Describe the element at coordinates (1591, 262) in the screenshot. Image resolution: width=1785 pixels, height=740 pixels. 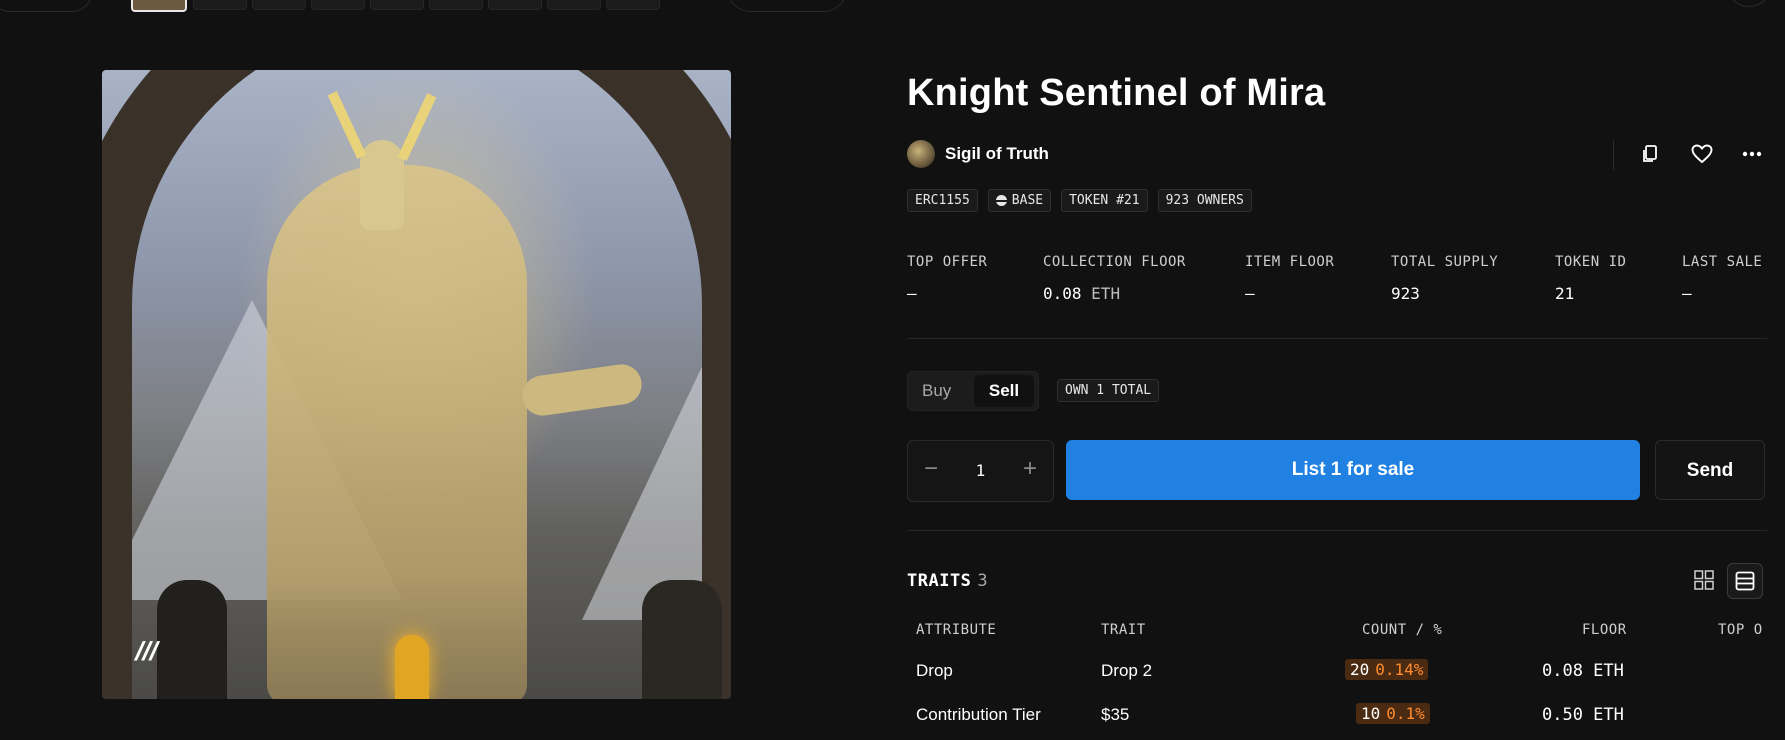
I see `stat-label: TOKEN ID` at that location.